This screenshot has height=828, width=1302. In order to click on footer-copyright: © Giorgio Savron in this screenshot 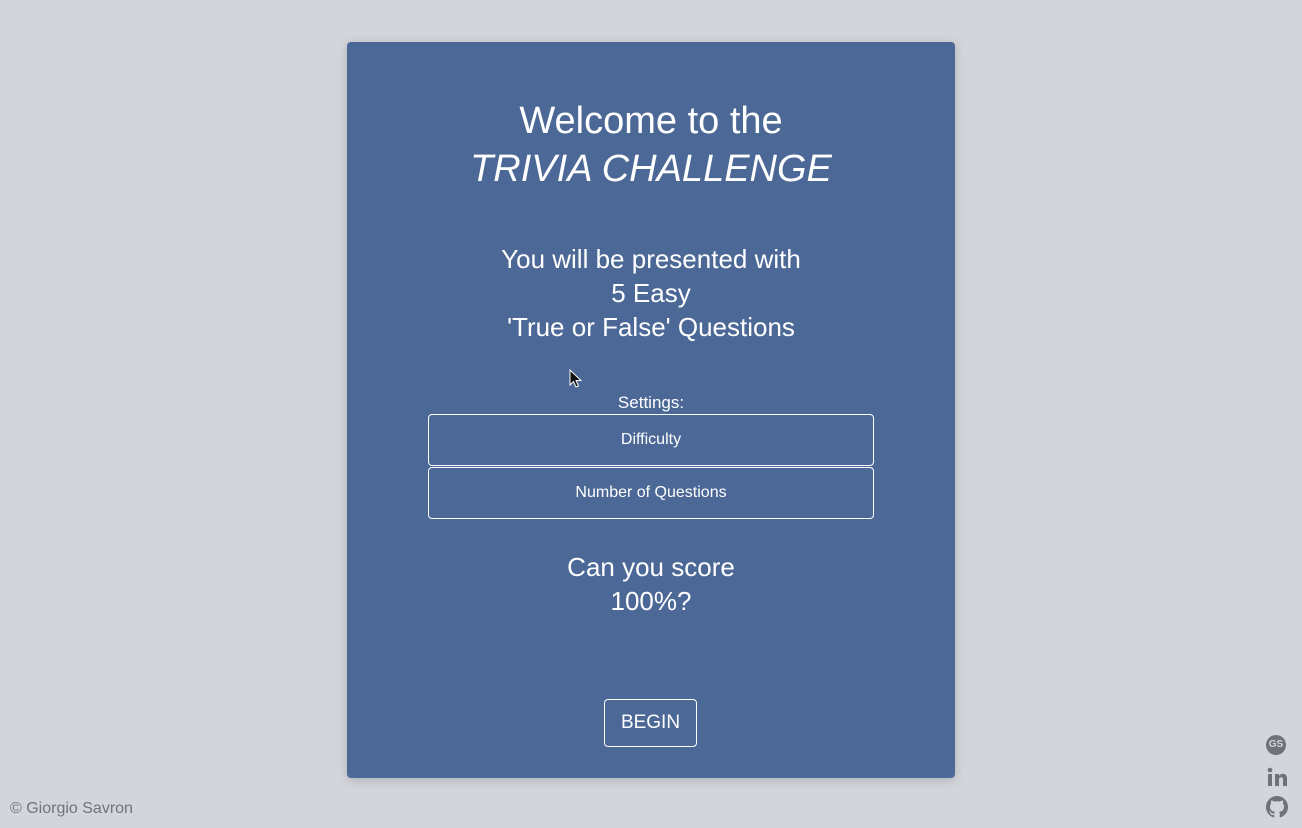, I will do `click(71, 808)`.